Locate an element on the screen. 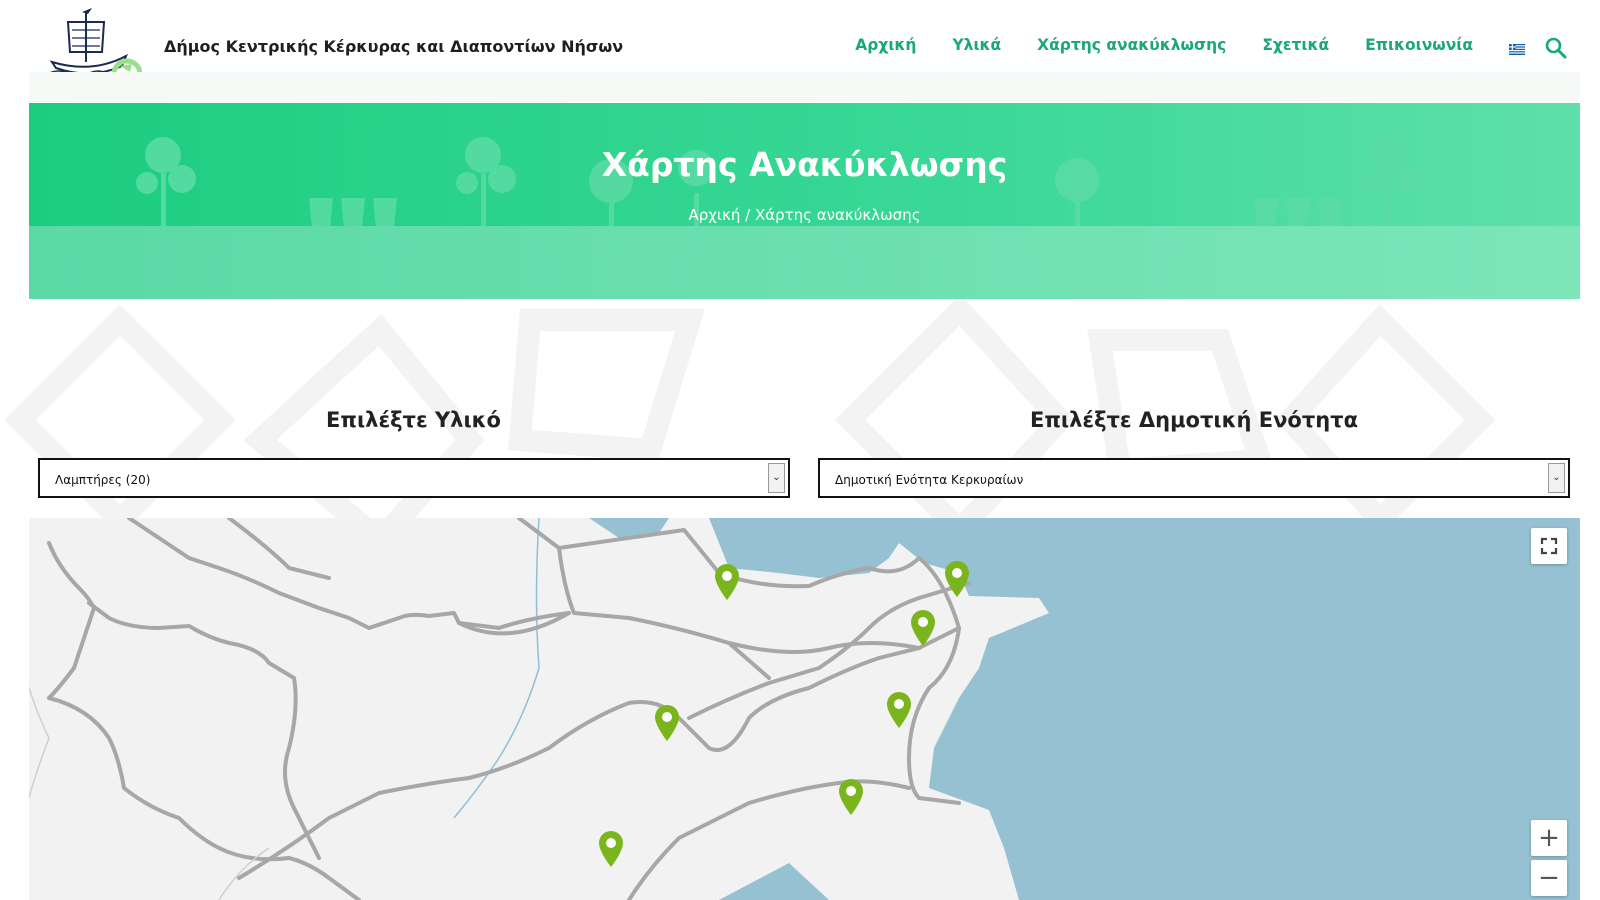 The image size is (1600, 900). fullscreen-button is located at coordinates (1549, 546).